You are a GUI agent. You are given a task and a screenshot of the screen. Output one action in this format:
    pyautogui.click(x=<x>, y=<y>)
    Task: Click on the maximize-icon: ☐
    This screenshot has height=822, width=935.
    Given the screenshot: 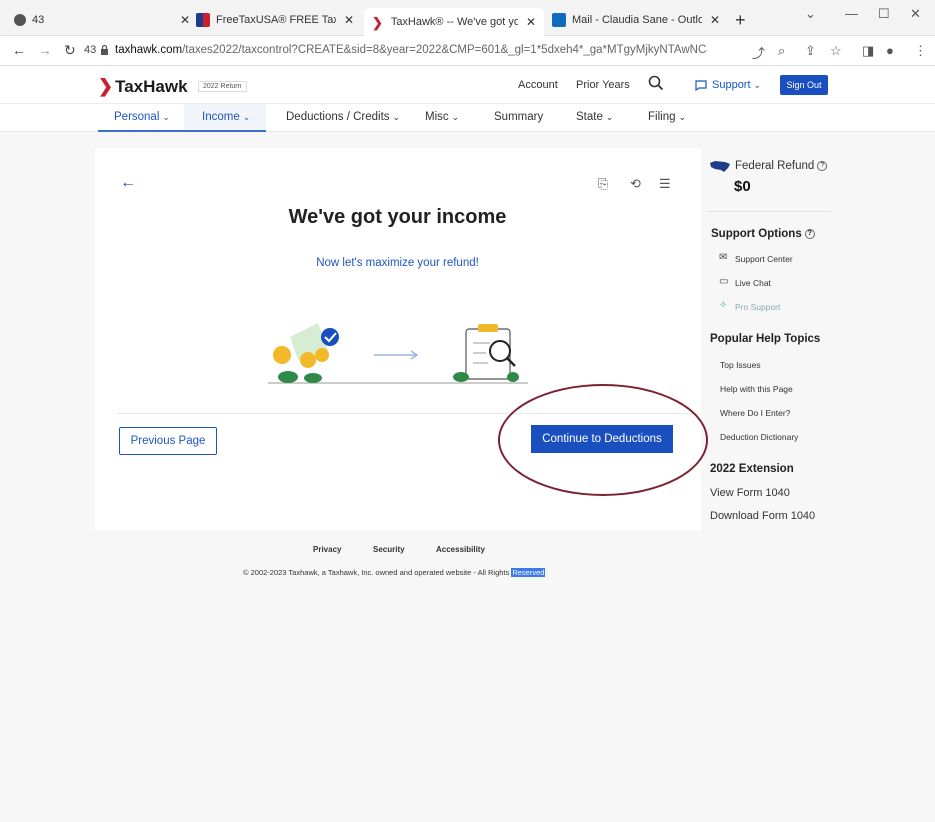 What is the action you would take?
    pyautogui.click(x=884, y=14)
    